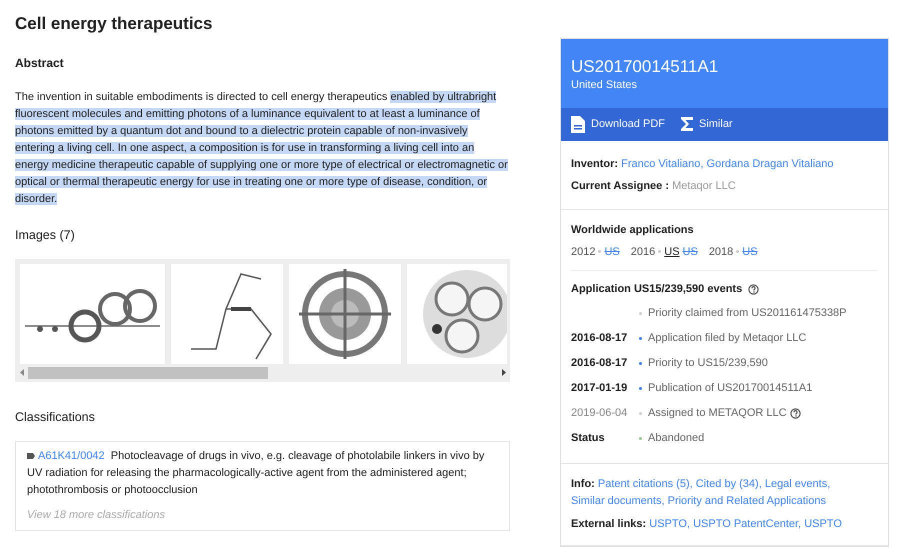 Image resolution: width=908 pixels, height=556 pixels. I want to click on more-classifications-link: View 18 more classifications, so click(263, 515).